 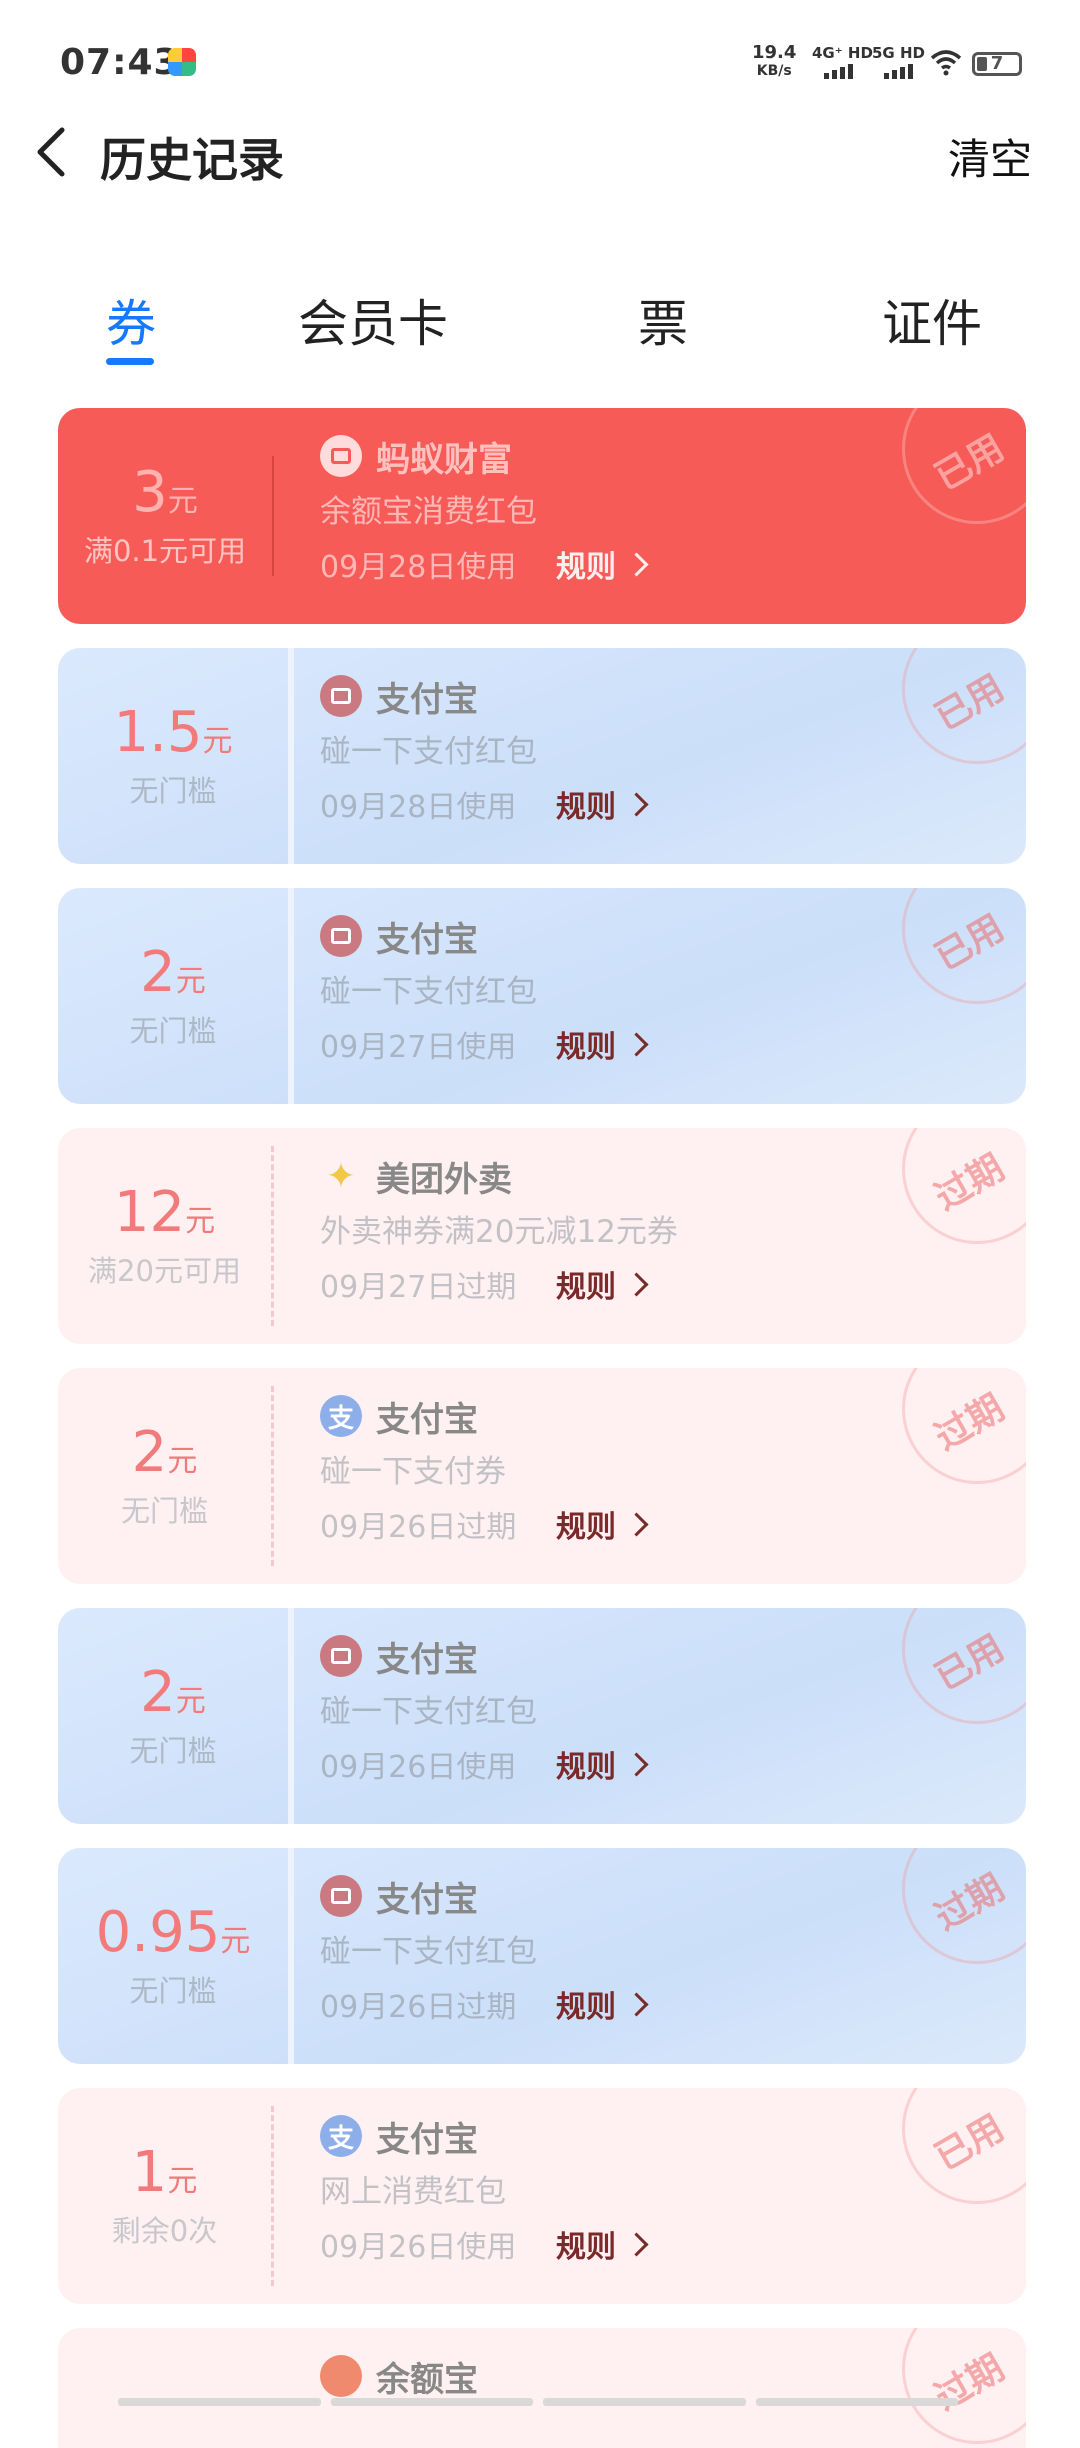 I want to click on status-bar: 07:43 19.4 KB/s 4G⁺ HD 5G HD 7, so click(x=540, y=60).